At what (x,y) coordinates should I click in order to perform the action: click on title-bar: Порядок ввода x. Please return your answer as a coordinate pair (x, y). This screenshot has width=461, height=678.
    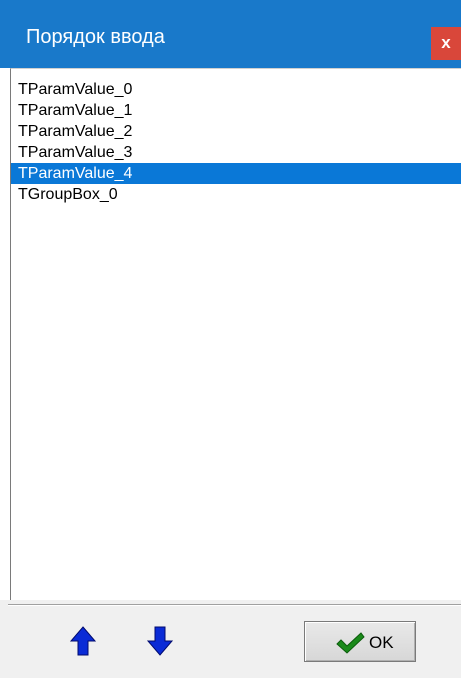
    Looking at the image, I should click on (230, 34).